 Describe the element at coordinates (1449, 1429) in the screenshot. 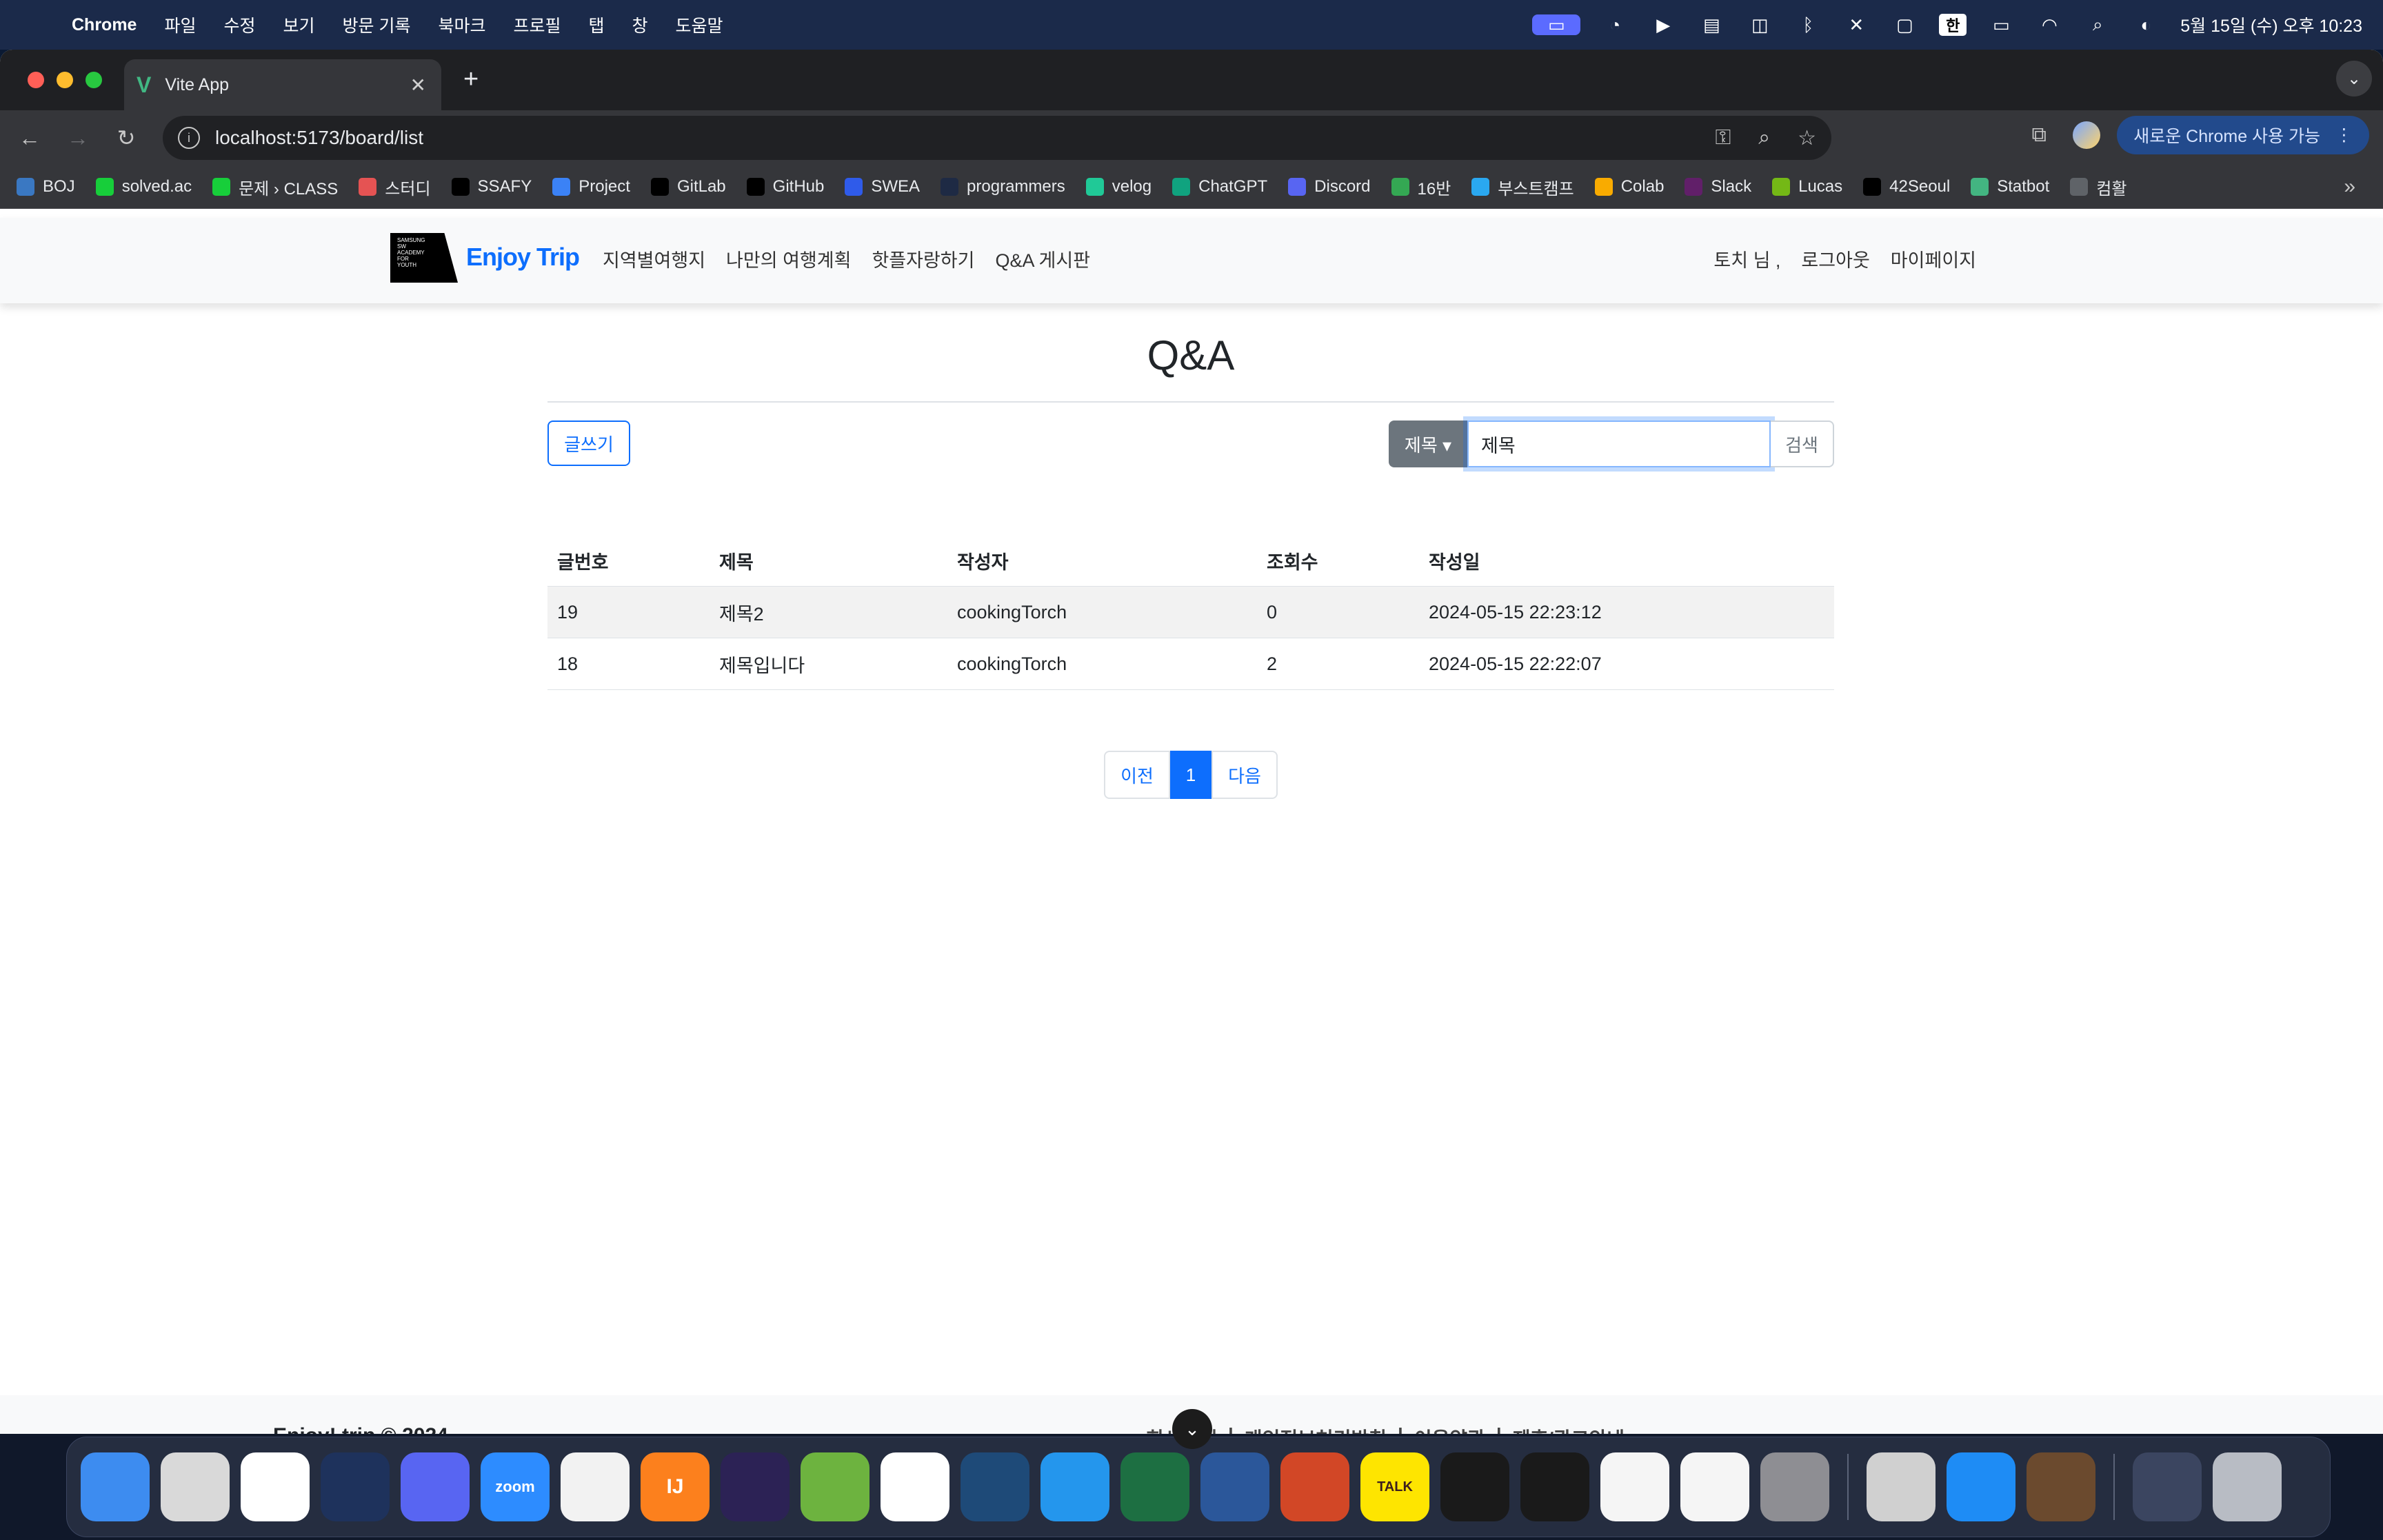

I see `footer-terms-link: 이용약관` at that location.